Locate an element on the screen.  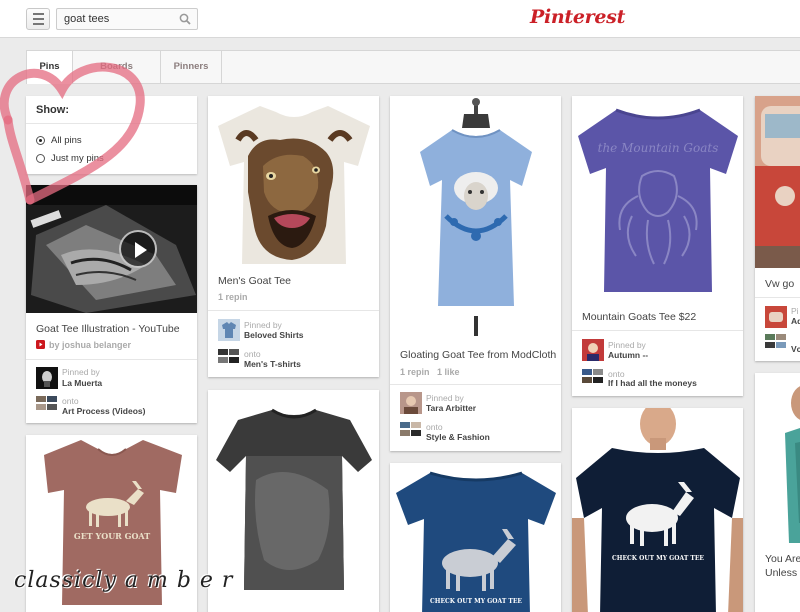
pin-description: Goat Tee Illustration - YouTube is located at coordinates (108, 329).